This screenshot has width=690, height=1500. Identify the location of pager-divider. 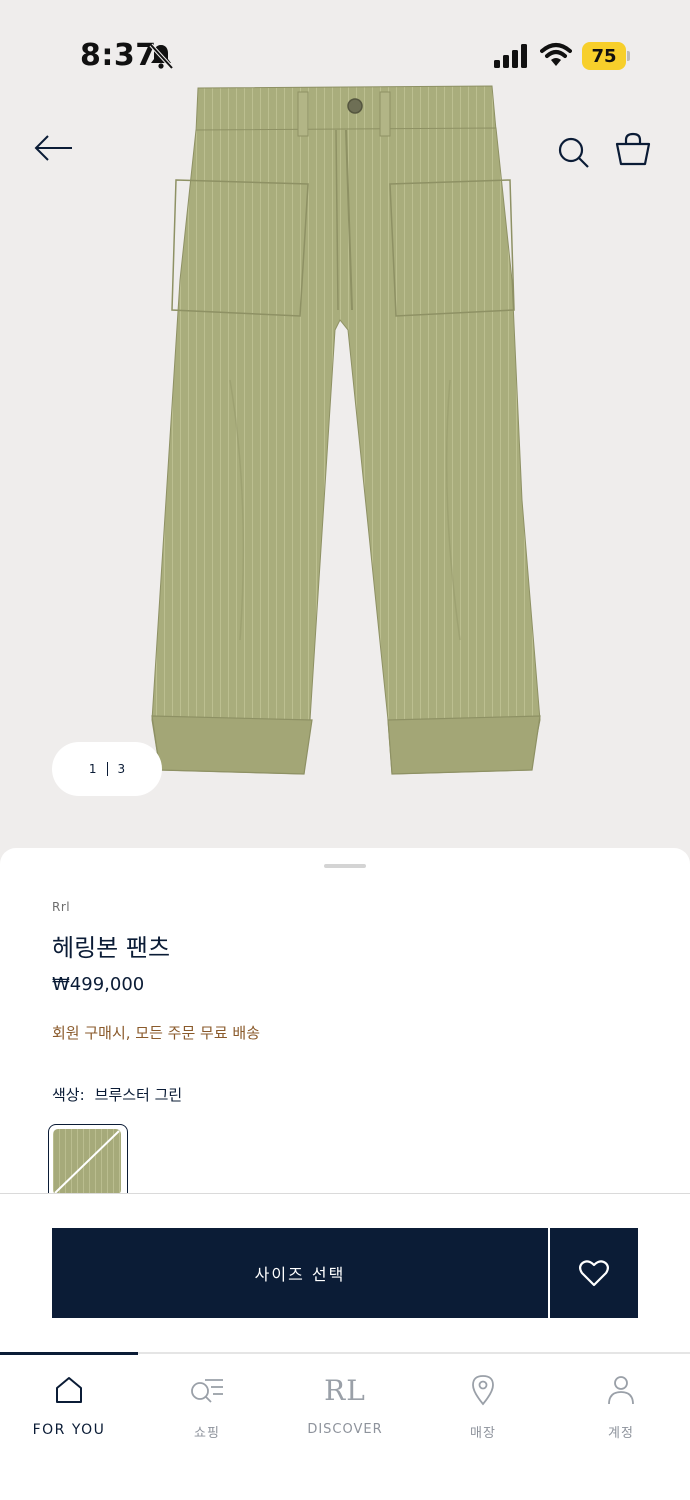
(107, 769).